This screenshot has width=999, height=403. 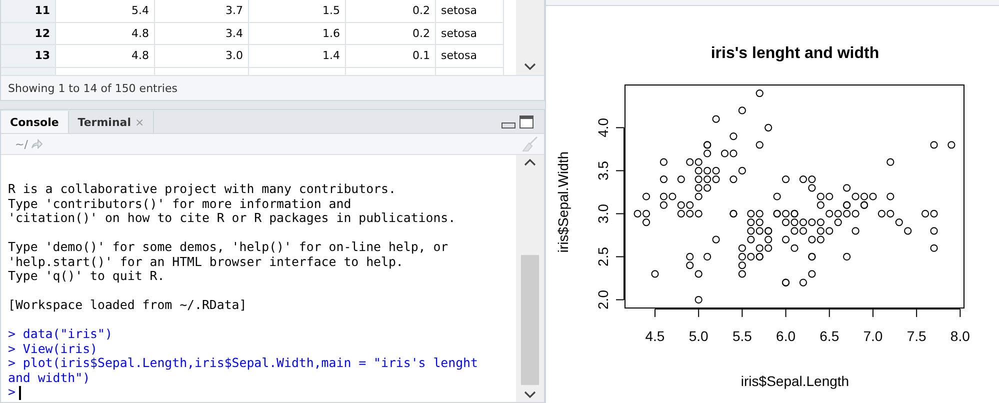 I want to click on x-tick-label: 6.0, so click(x=786, y=336).